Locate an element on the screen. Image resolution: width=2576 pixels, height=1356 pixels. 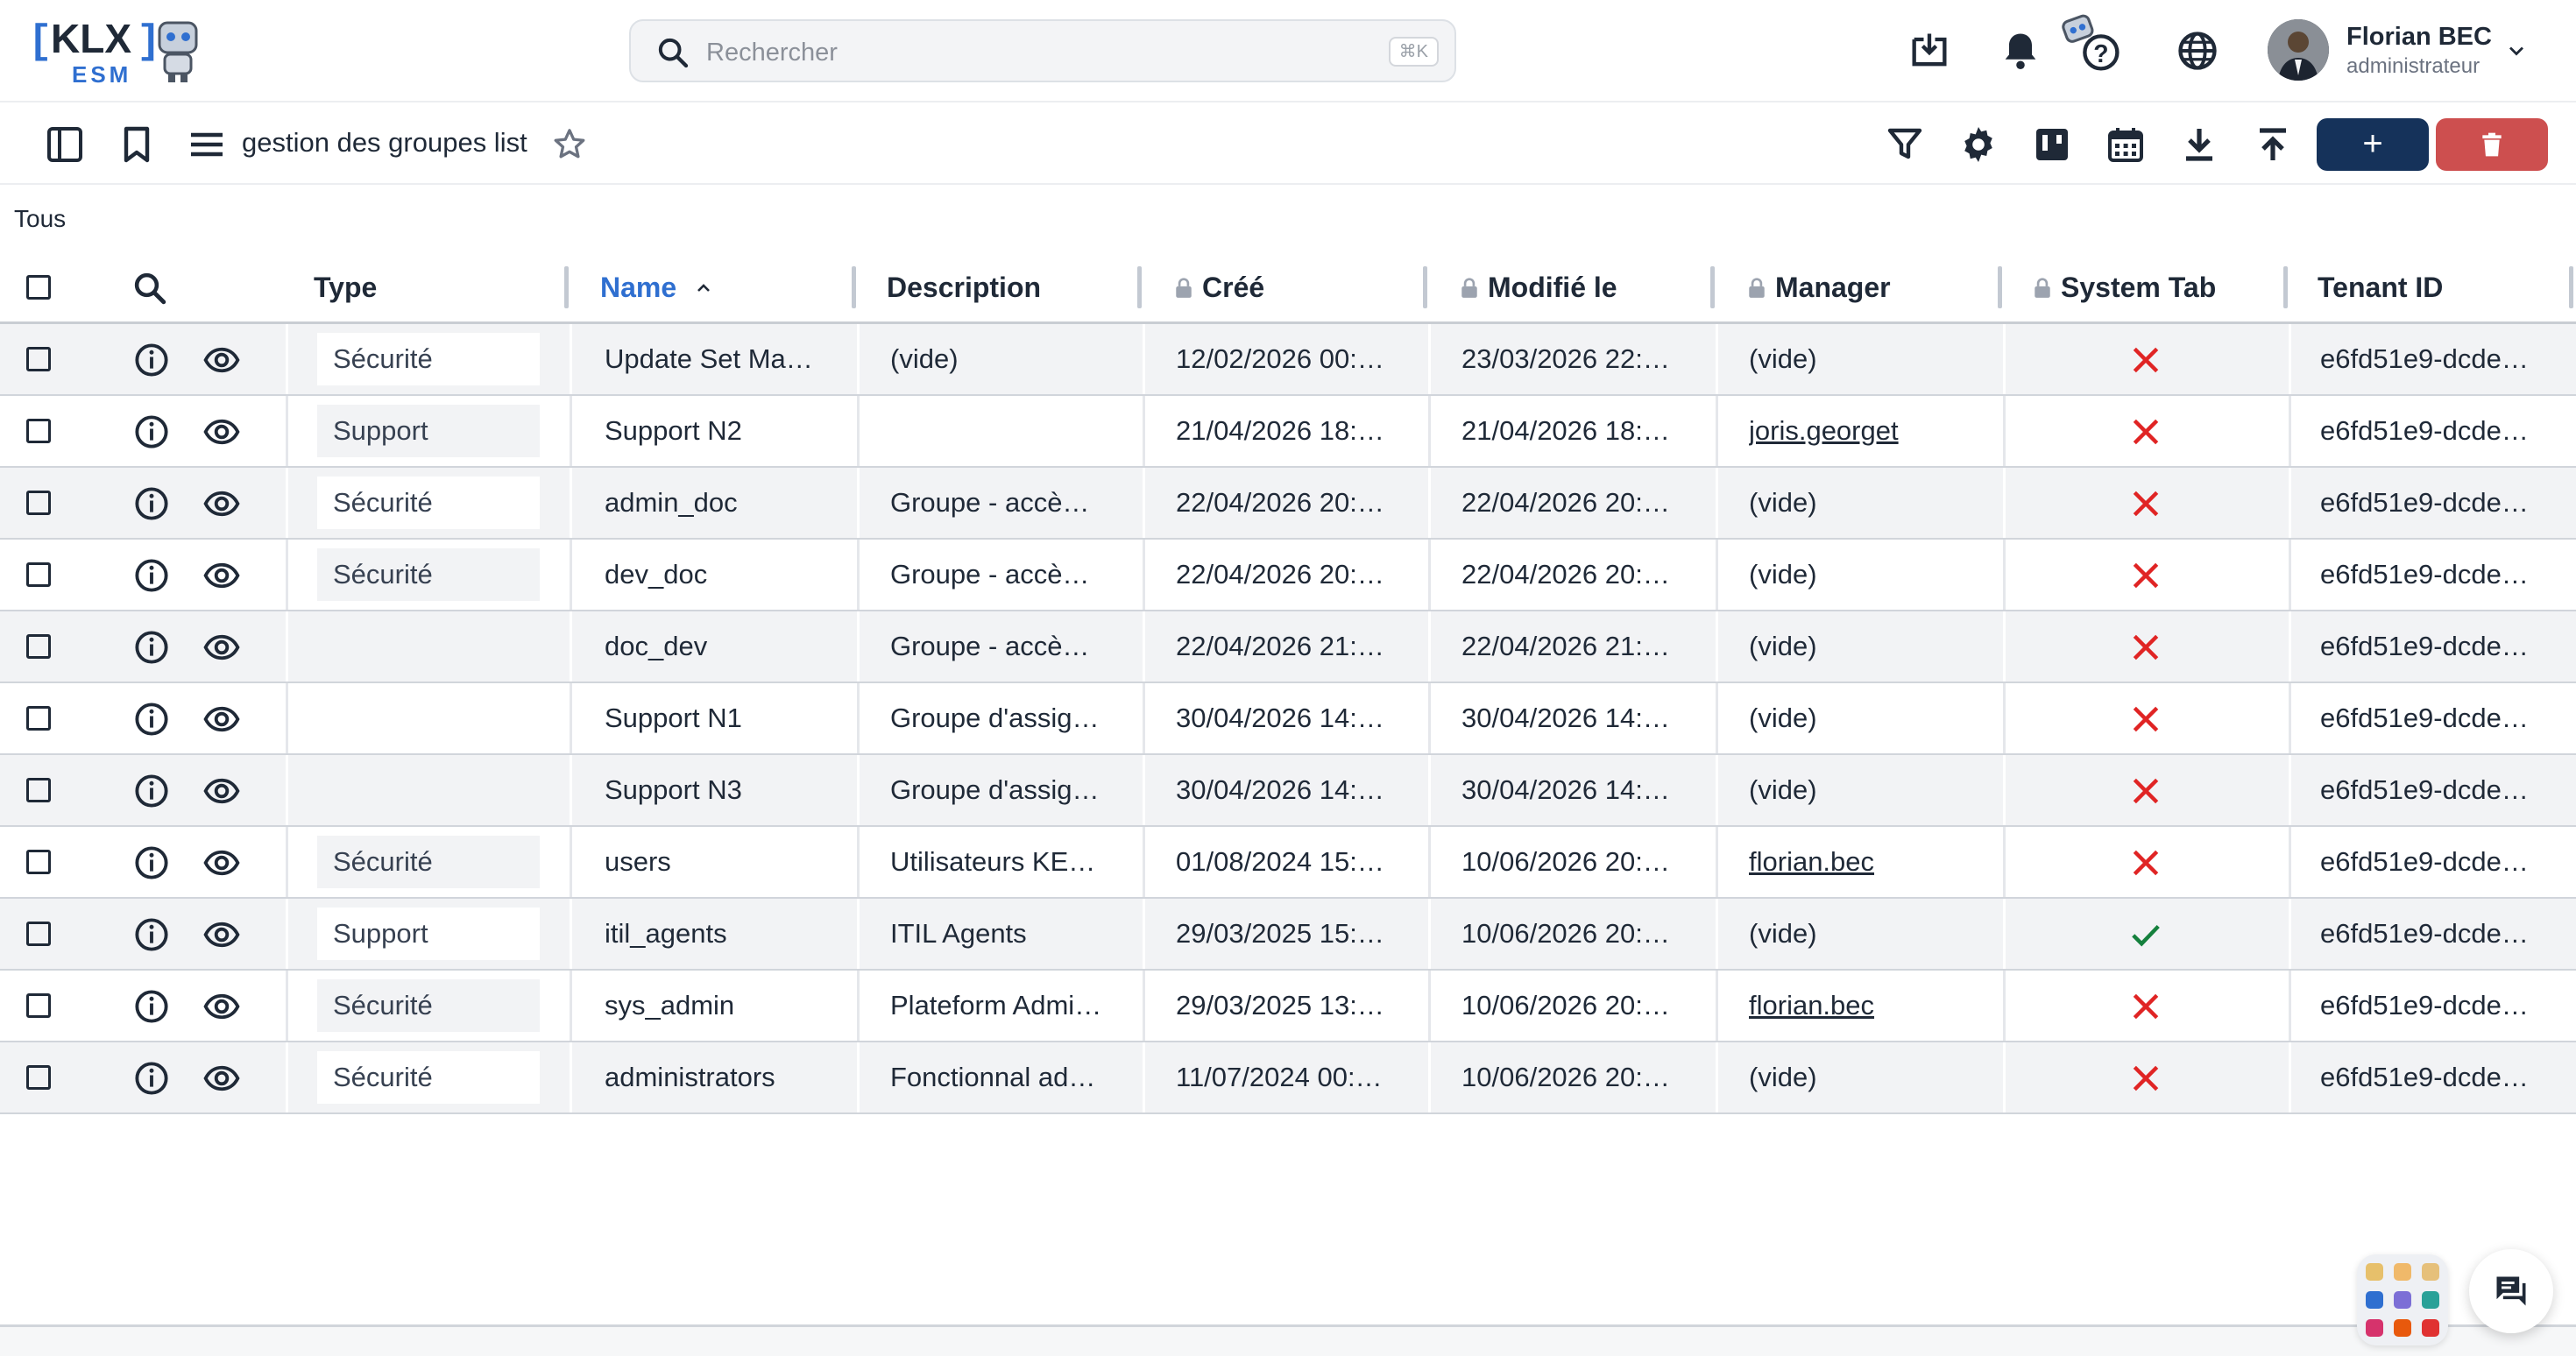
upload-icon is located at coordinates (2273, 145).